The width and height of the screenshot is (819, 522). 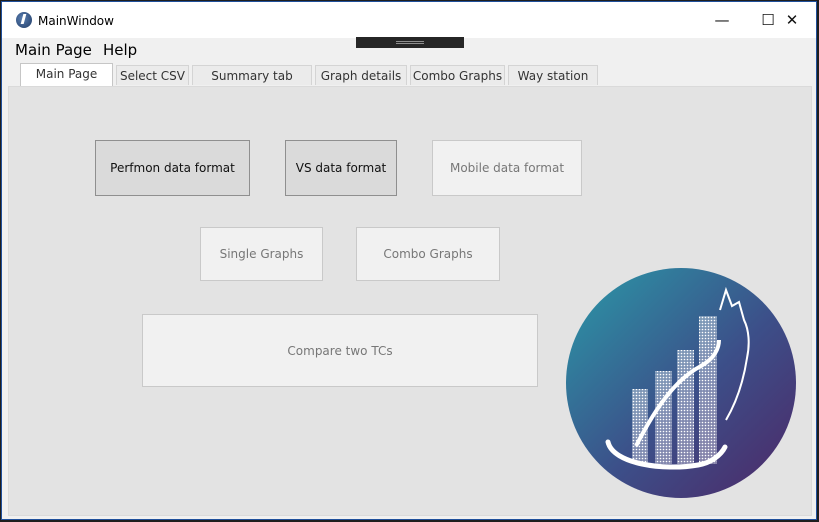 I want to click on perfmon-data-format-button: Perfmon data format, so click(x=172, y=168).